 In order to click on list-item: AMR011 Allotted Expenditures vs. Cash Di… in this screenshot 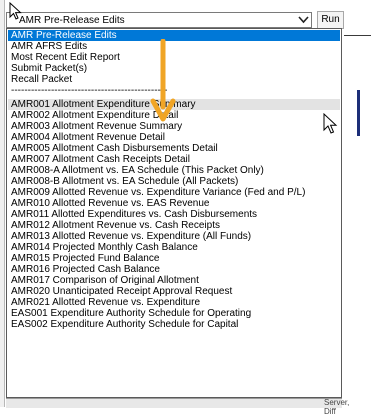, I will do `click(174, 214)`.